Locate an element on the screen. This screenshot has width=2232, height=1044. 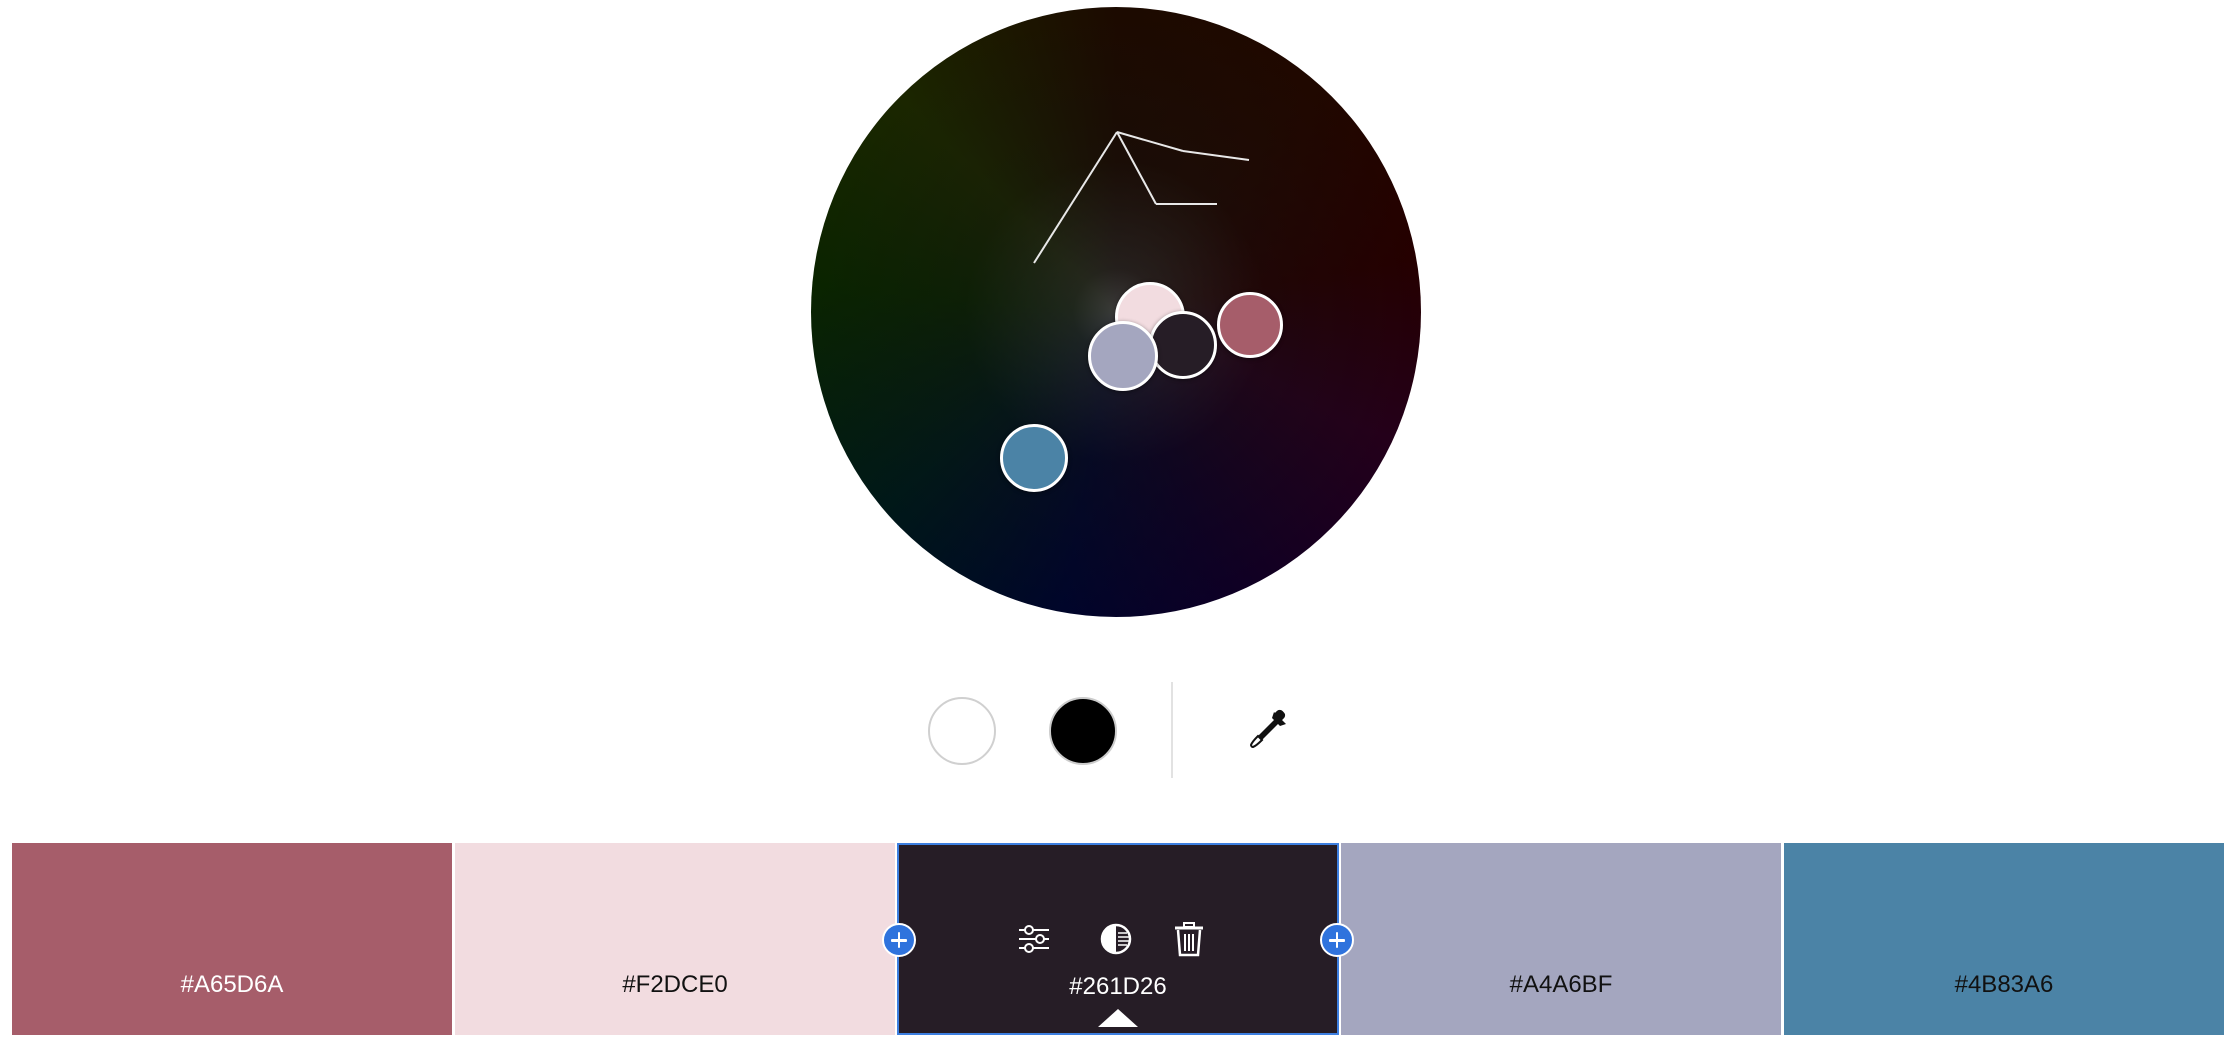
swatch-2: #F2DCE0 is located at coordinates (675, 939).